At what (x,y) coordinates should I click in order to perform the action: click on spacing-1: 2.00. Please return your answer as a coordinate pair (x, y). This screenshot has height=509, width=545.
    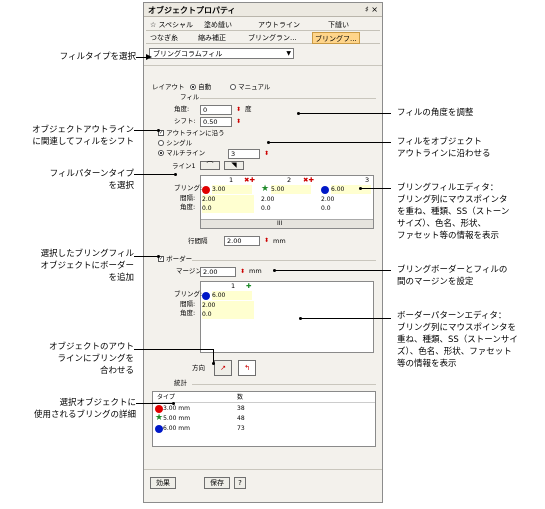
    Looking at the image, I should click on (228, 199).